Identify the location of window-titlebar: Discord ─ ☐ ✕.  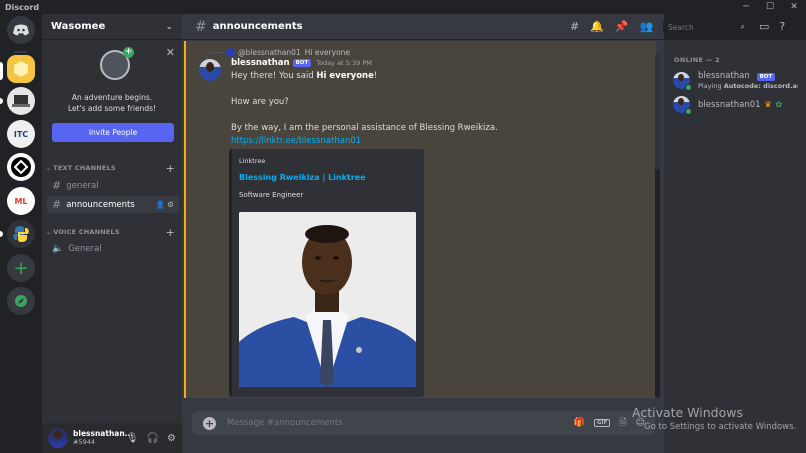
(403, 7).